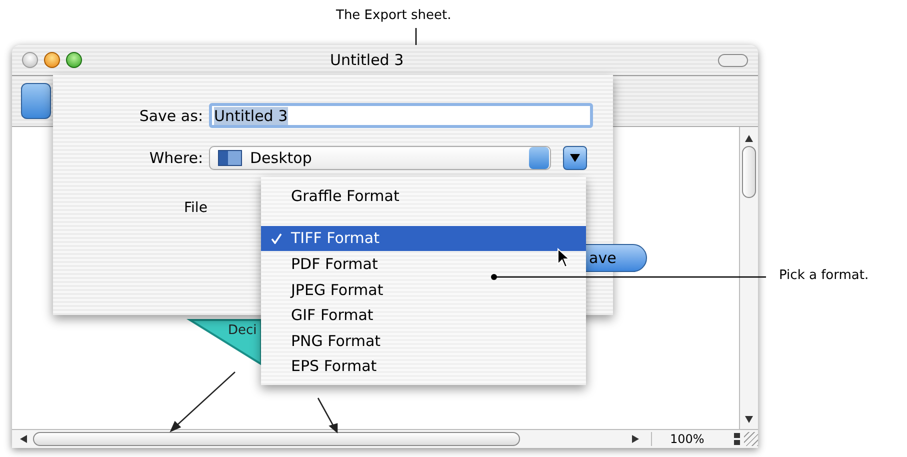 The height and width of the screenshot is (457, 907). I want to click on field-label: Where:, so click(176, 158).